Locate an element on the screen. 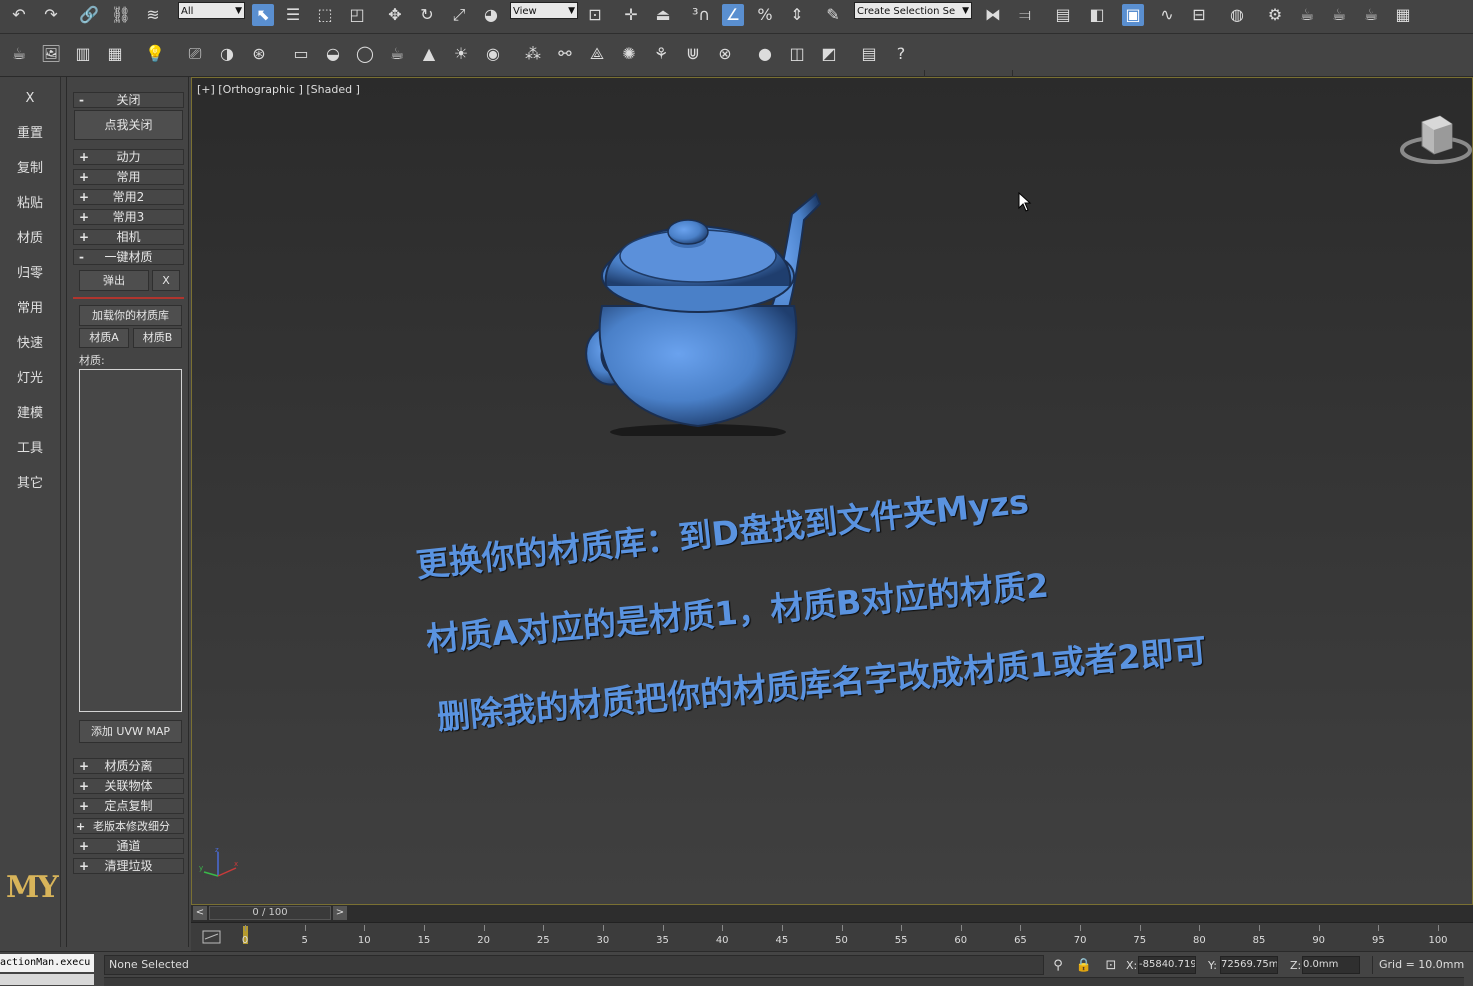 Image resolution: width=1473 pixels, height=986 pixels. keyboard-shortcut-override-icon: ⏏ is located at coordinates (663, 15).